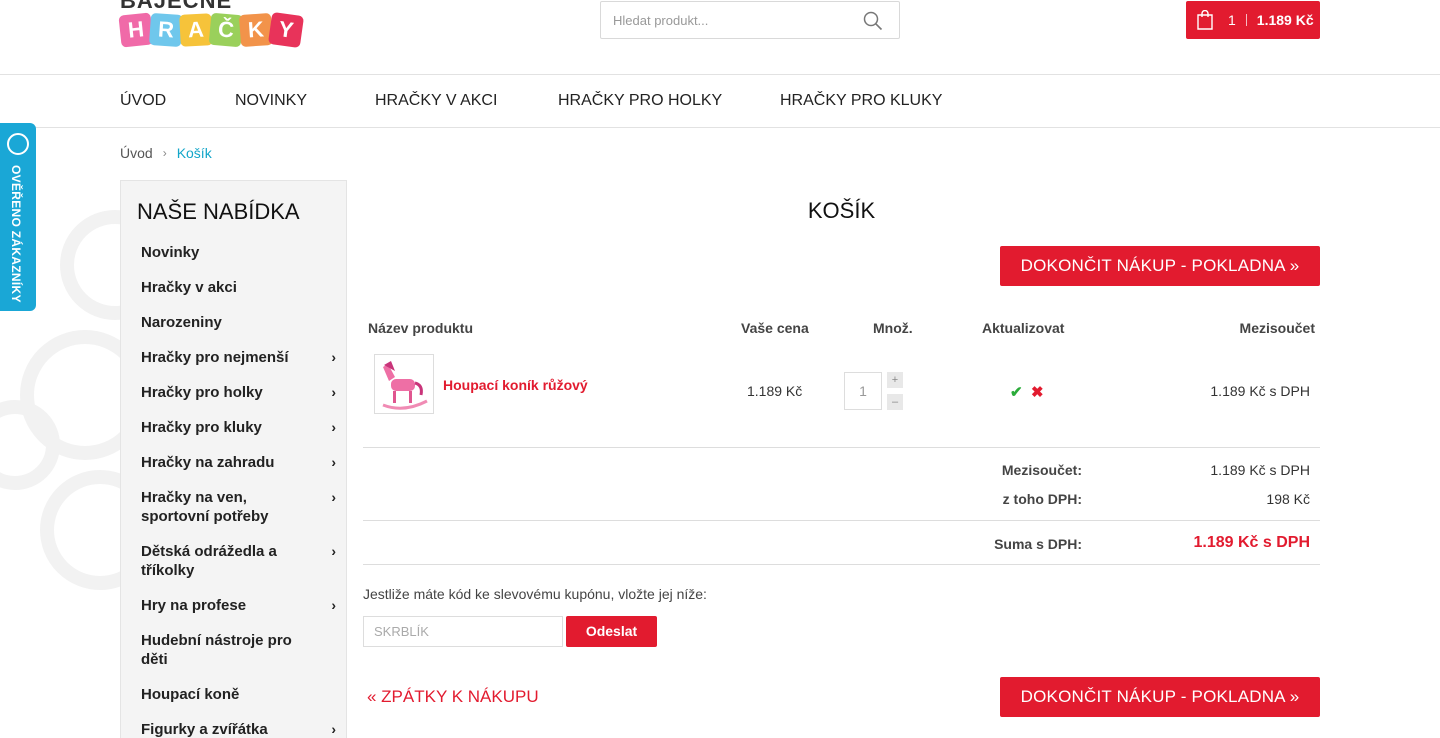 The image size is (1440, 738). What do you see at coordinates (1260, 391) in the screenshot?
I see `item-subtotal: 1.189 Kč s DPH` at bounding box center [1260, 391].